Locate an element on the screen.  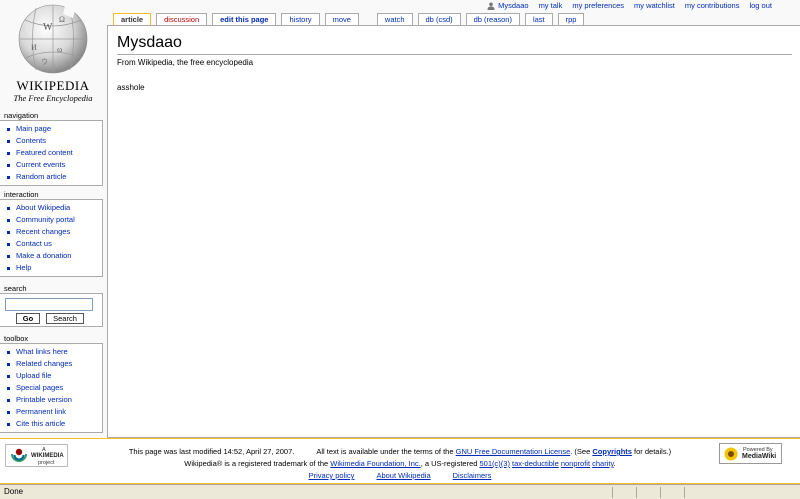
copyrights-link: Copyrights is located at coordinates (612, 451).